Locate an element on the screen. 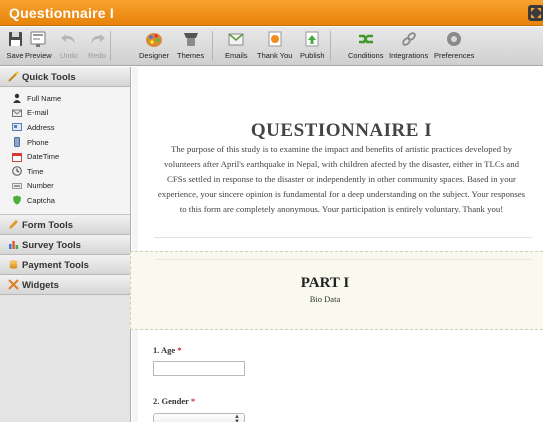 The image size is (543, 422). publish-icon is located at coordinates (312, 39).